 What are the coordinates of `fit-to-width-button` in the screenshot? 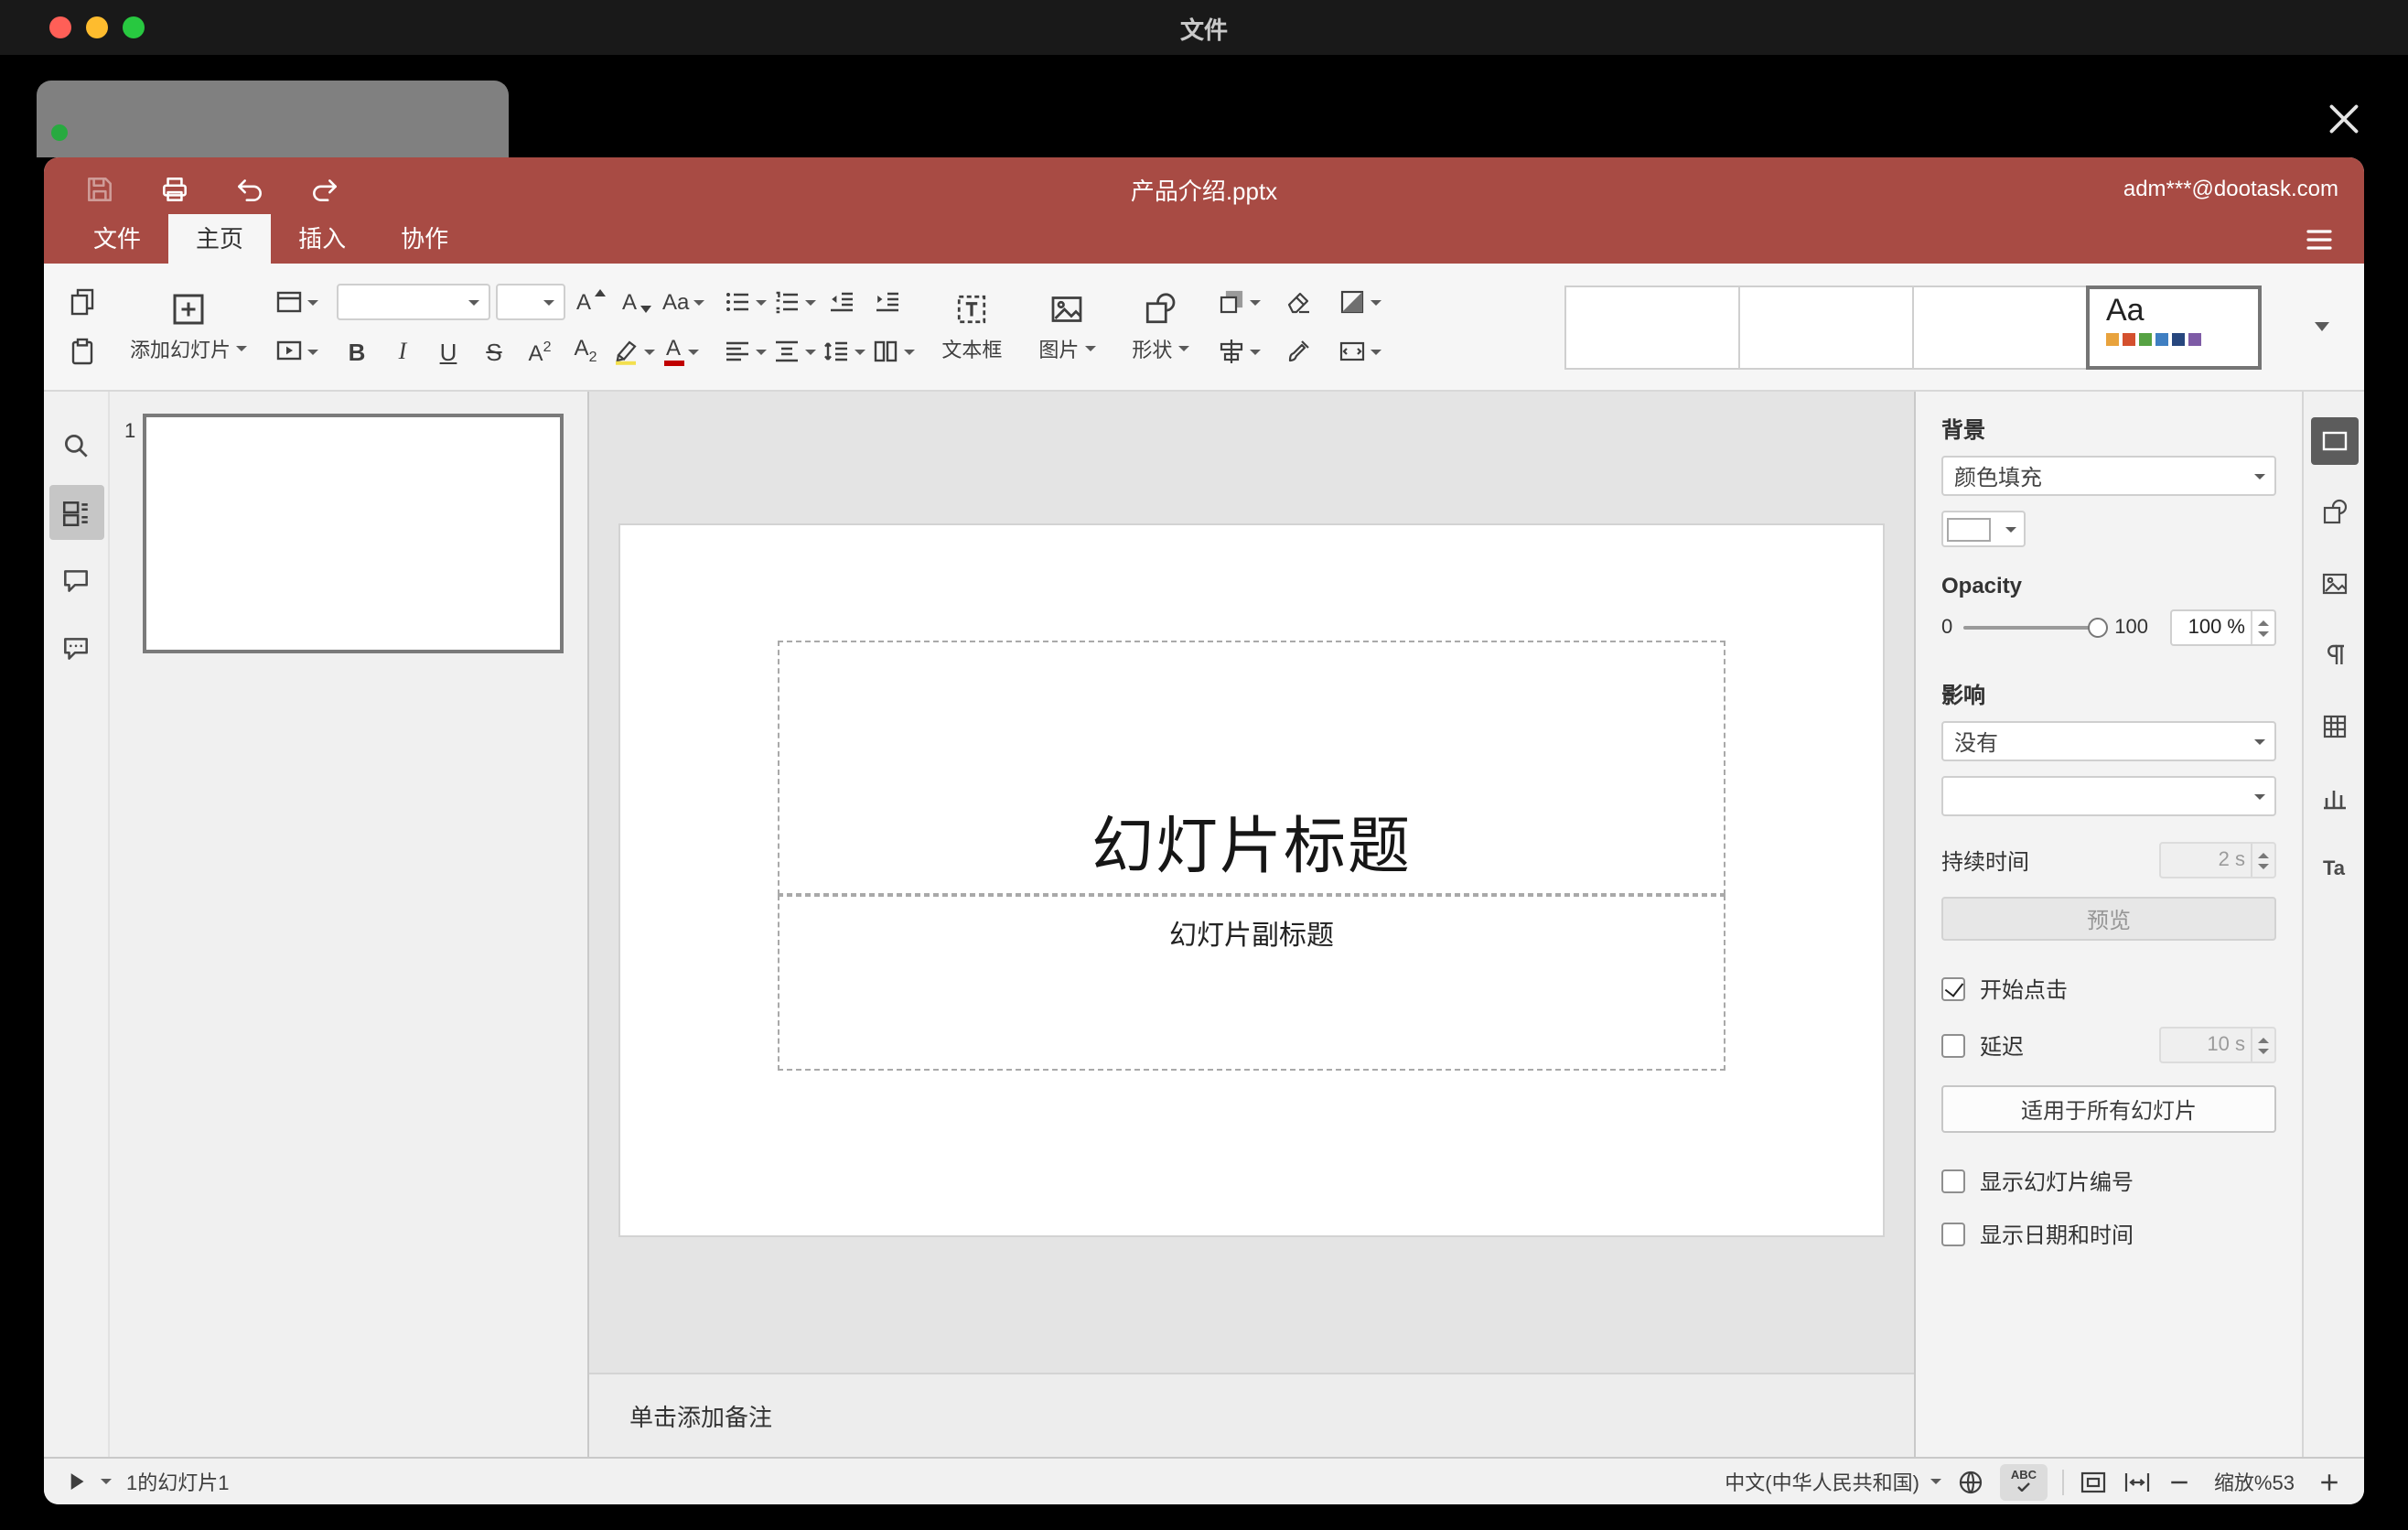 It's located at (2137, 1481).